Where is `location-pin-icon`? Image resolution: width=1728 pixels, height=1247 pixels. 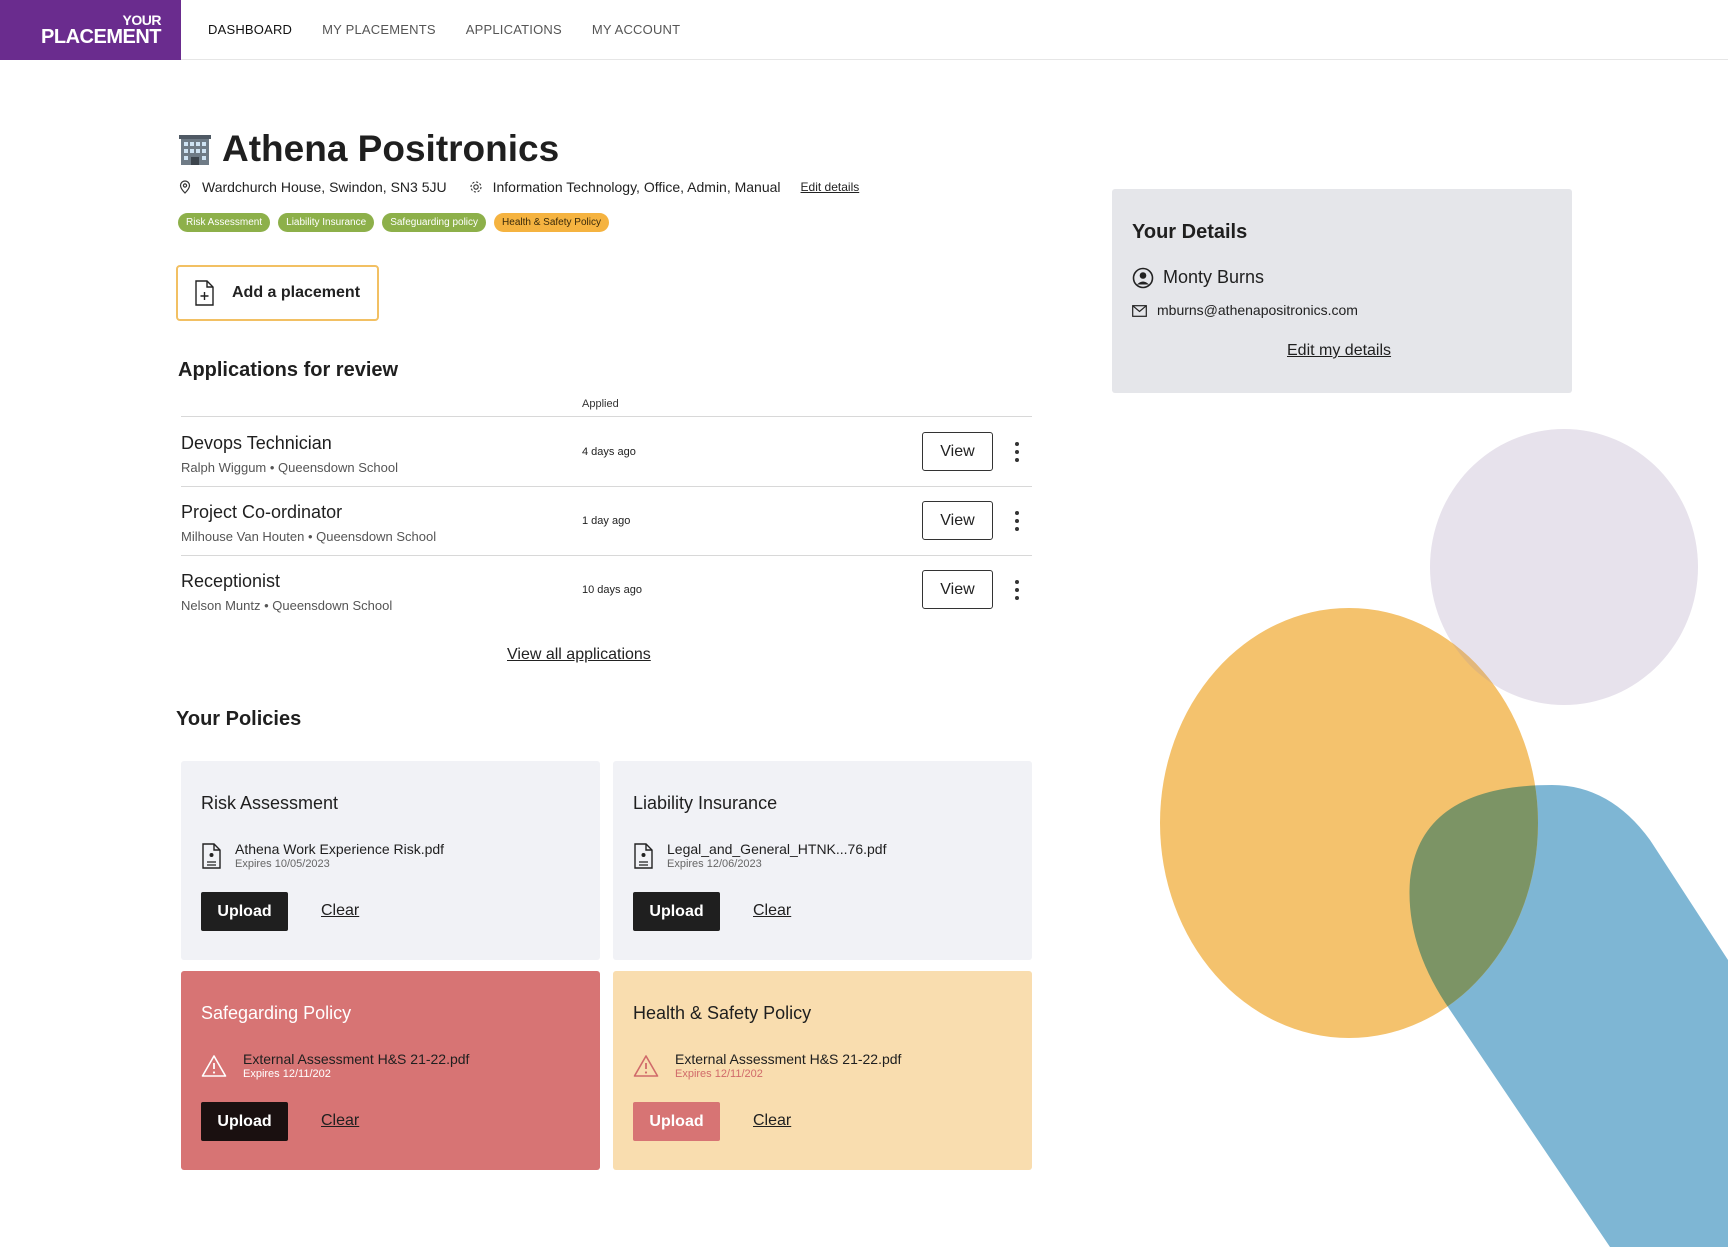
location-pin-icon is located at coordinates (185, 187).